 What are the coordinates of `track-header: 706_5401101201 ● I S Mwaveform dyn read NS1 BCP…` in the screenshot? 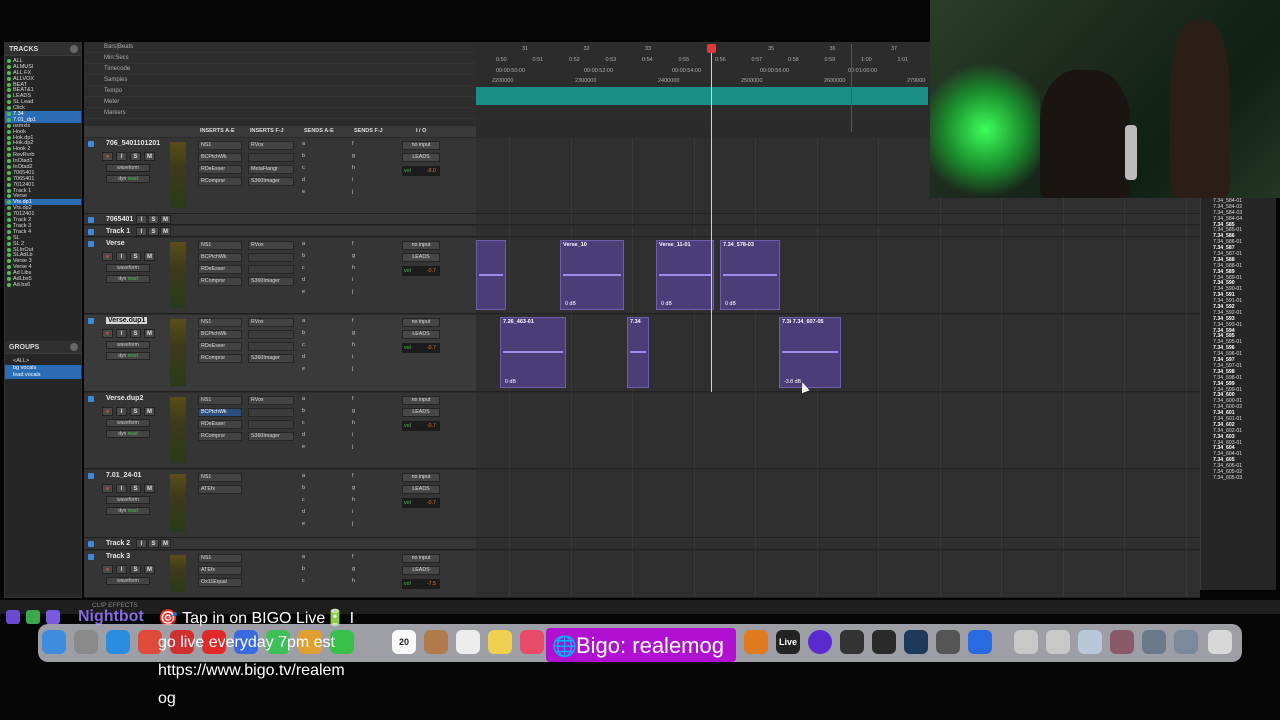 It's located at (280, 176).